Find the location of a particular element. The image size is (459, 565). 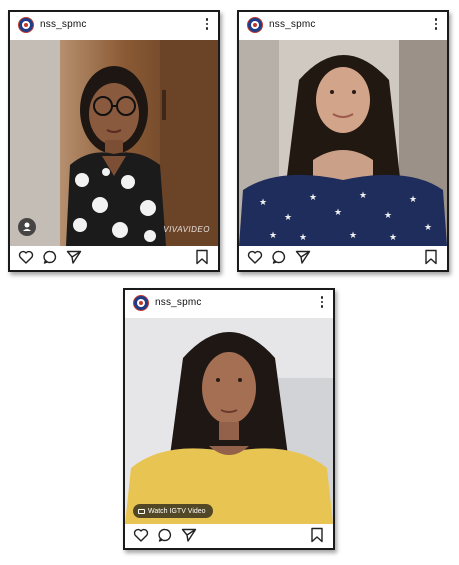

watch-igtv-button: Watch IGTV Video is located at coordinates (173, 511).